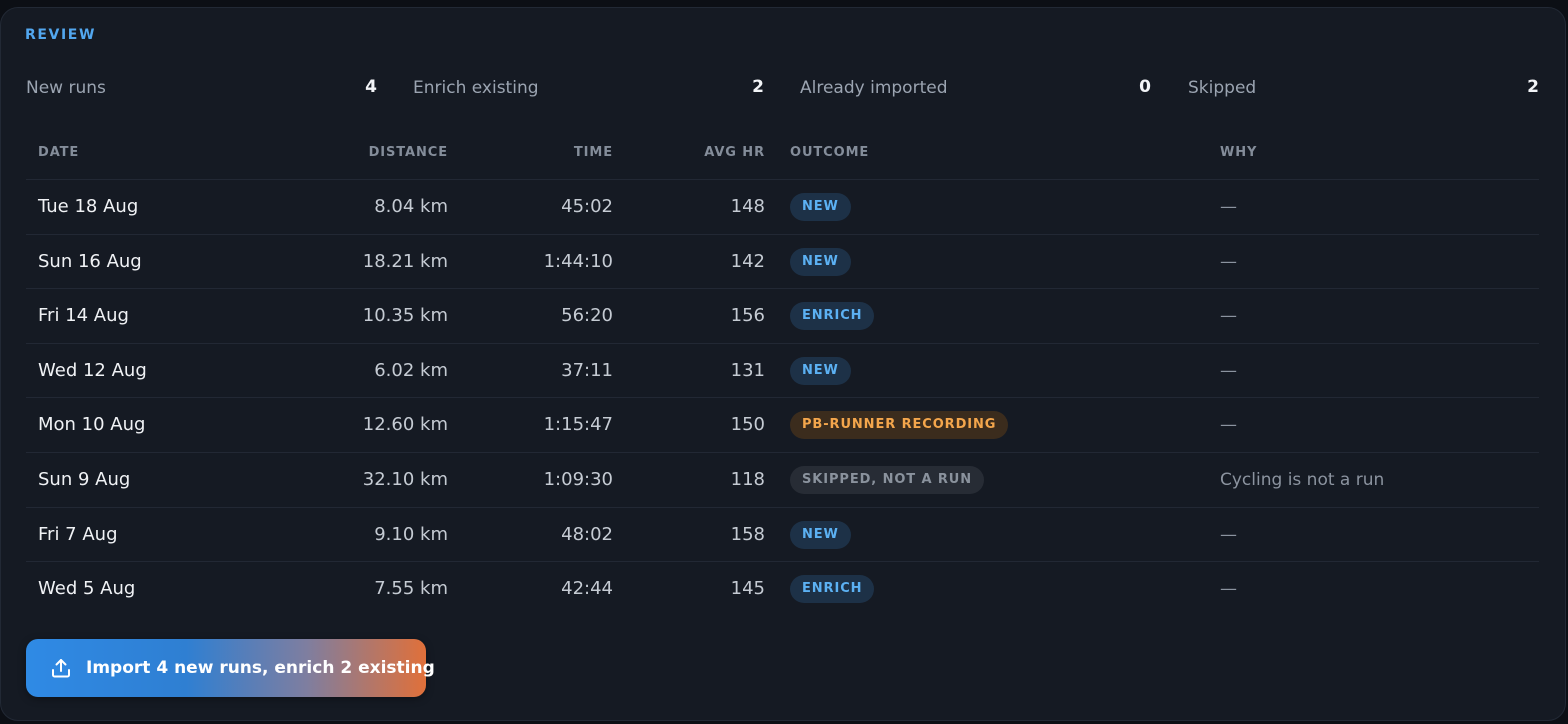  What do you see at coordinates (90, 261) in the screenshot?
I see `row-date: Sun 16 Aug` at bounding box center [90, 261].